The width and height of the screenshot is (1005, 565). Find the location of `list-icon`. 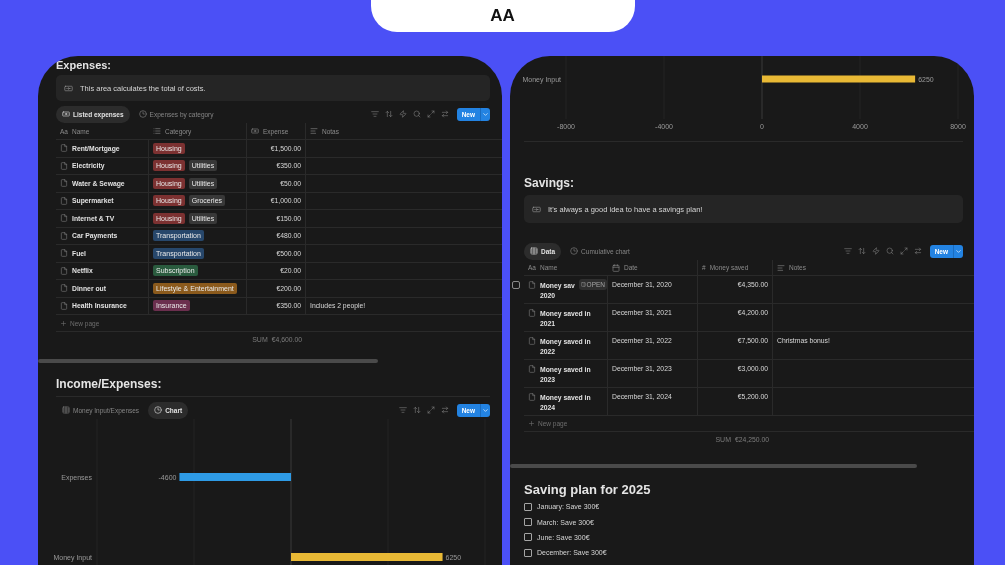

list-icon is located at coordinates (157, 131).